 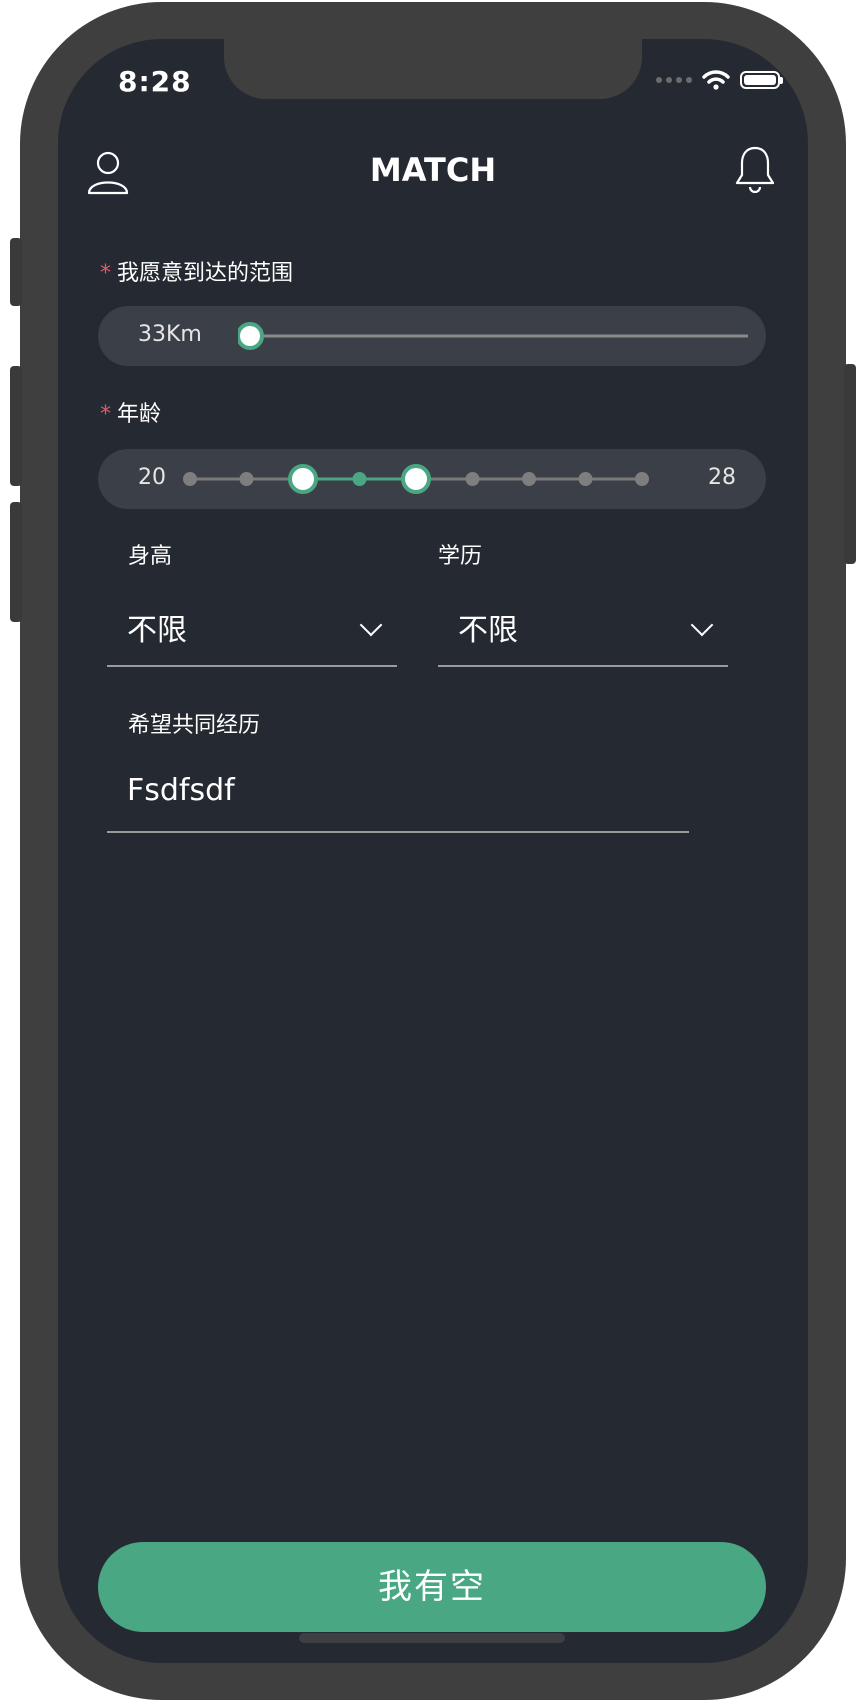 What do you see at coordinates (181, 790) in the screenshot?
I see `experience-input-value: Fsdfsdf` at bounding box center [181, 790].